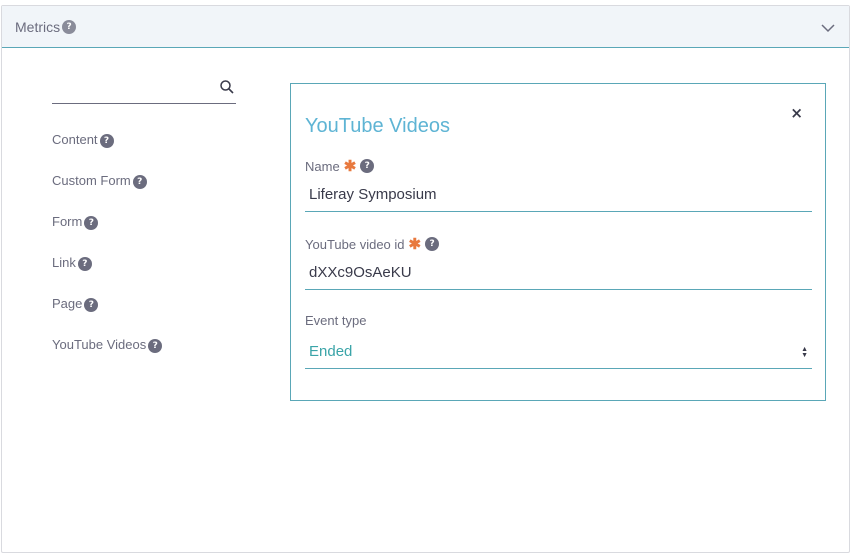  I want to click on select-arrows-icon: ▲ ▼, so click(804, 352).